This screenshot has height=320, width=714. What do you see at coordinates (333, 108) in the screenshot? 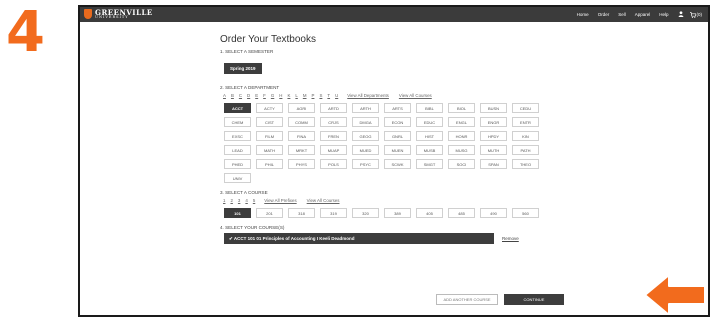
I see `department-button: ARTD` at bounding box center [333, 108].